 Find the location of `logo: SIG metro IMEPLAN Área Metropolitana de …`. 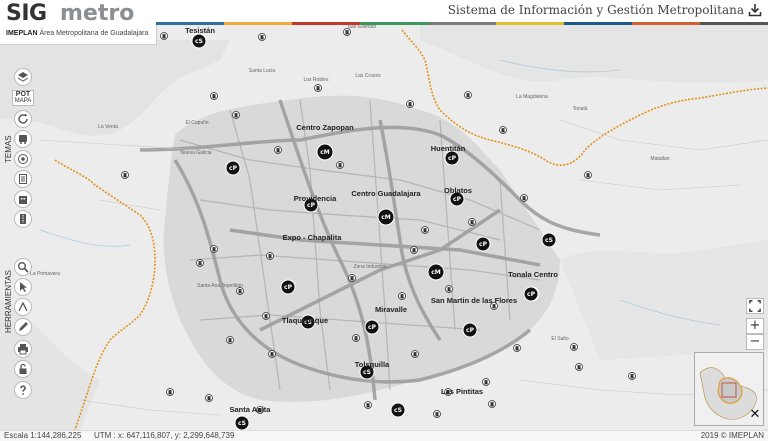

logo: SIG metro IMEPLAN Área Metropolitana de … is located at coordinates (78, 22).